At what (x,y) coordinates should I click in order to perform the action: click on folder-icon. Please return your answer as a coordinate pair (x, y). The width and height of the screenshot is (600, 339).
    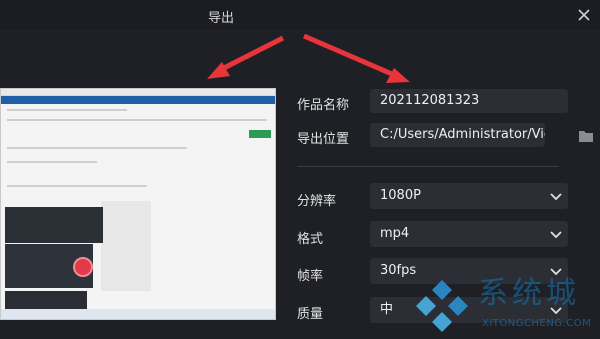
    Looking at the image, I should click on (586, 135).